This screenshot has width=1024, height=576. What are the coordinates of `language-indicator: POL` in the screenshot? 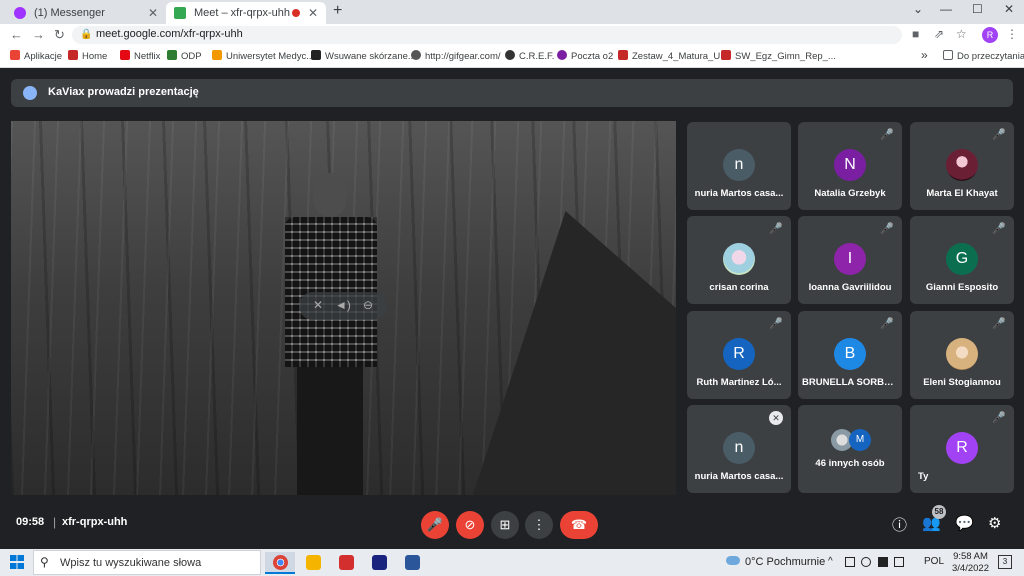 It's located at (934, 561).